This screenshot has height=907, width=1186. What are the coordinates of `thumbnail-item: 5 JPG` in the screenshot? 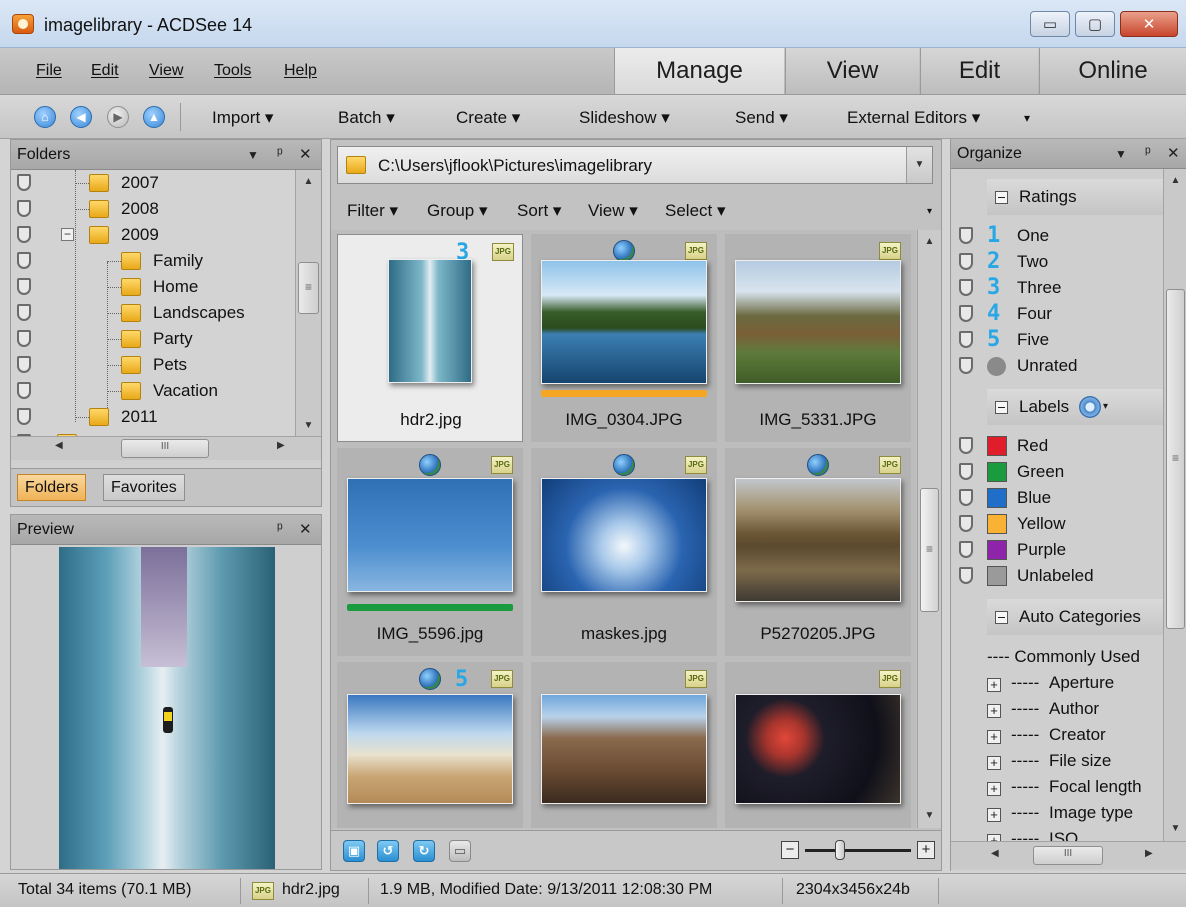 It's located at (430, 745).